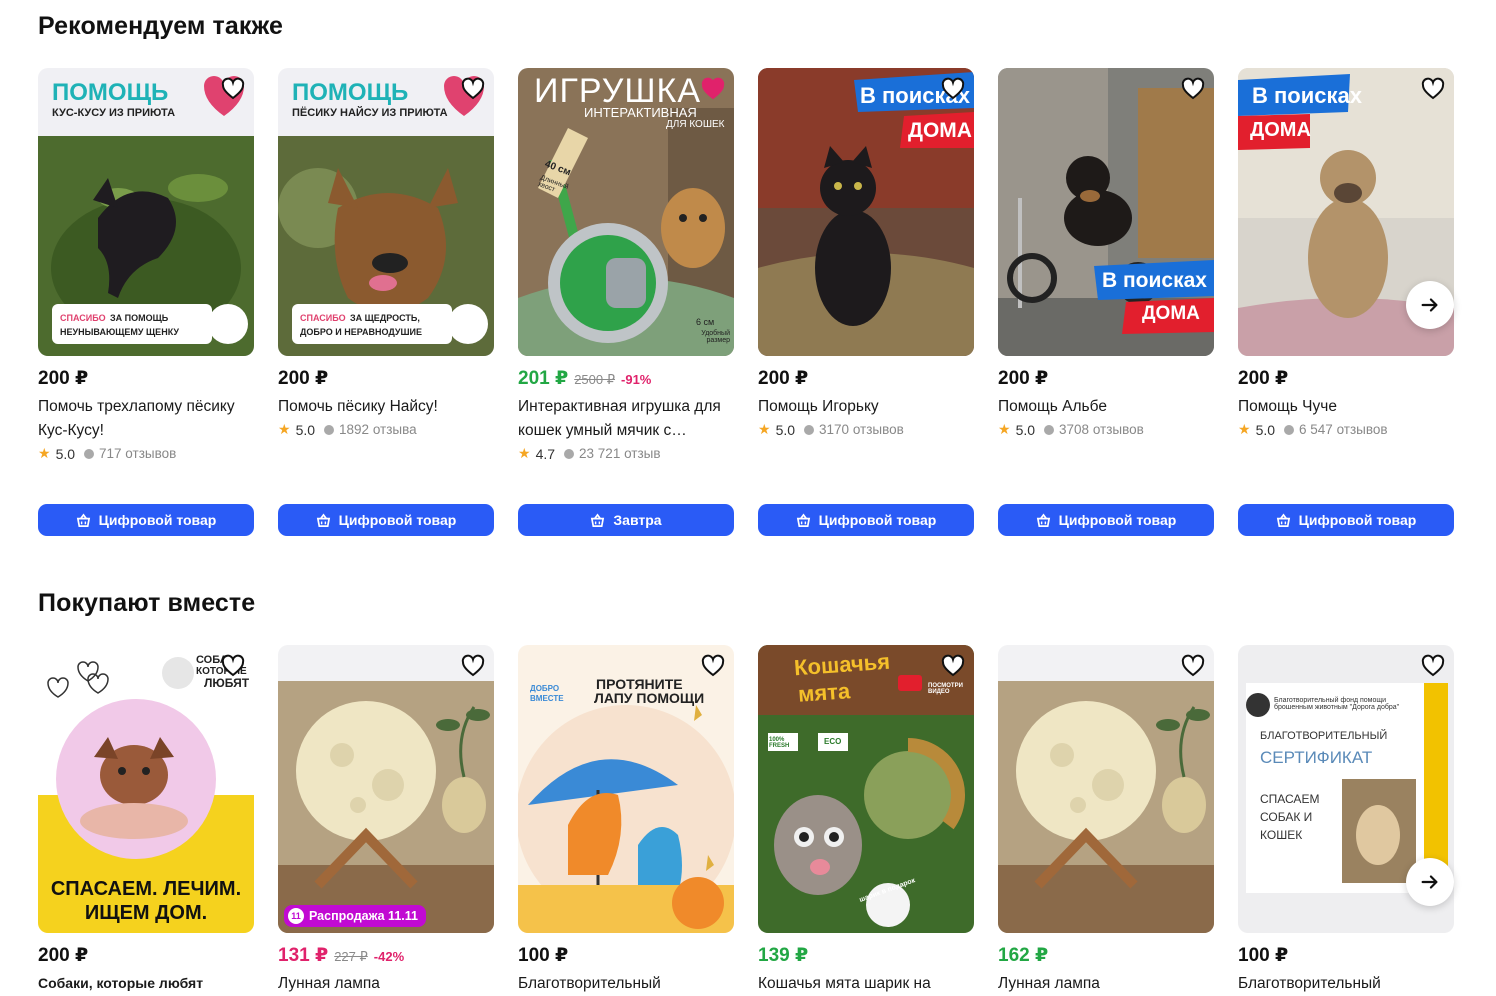 Image resolution: width=1496 pixels, height=996 pixels. Describe the element at coordinates (146, 983) in the screenshot. I see `product-name: Собаки, которые любят` at that location.